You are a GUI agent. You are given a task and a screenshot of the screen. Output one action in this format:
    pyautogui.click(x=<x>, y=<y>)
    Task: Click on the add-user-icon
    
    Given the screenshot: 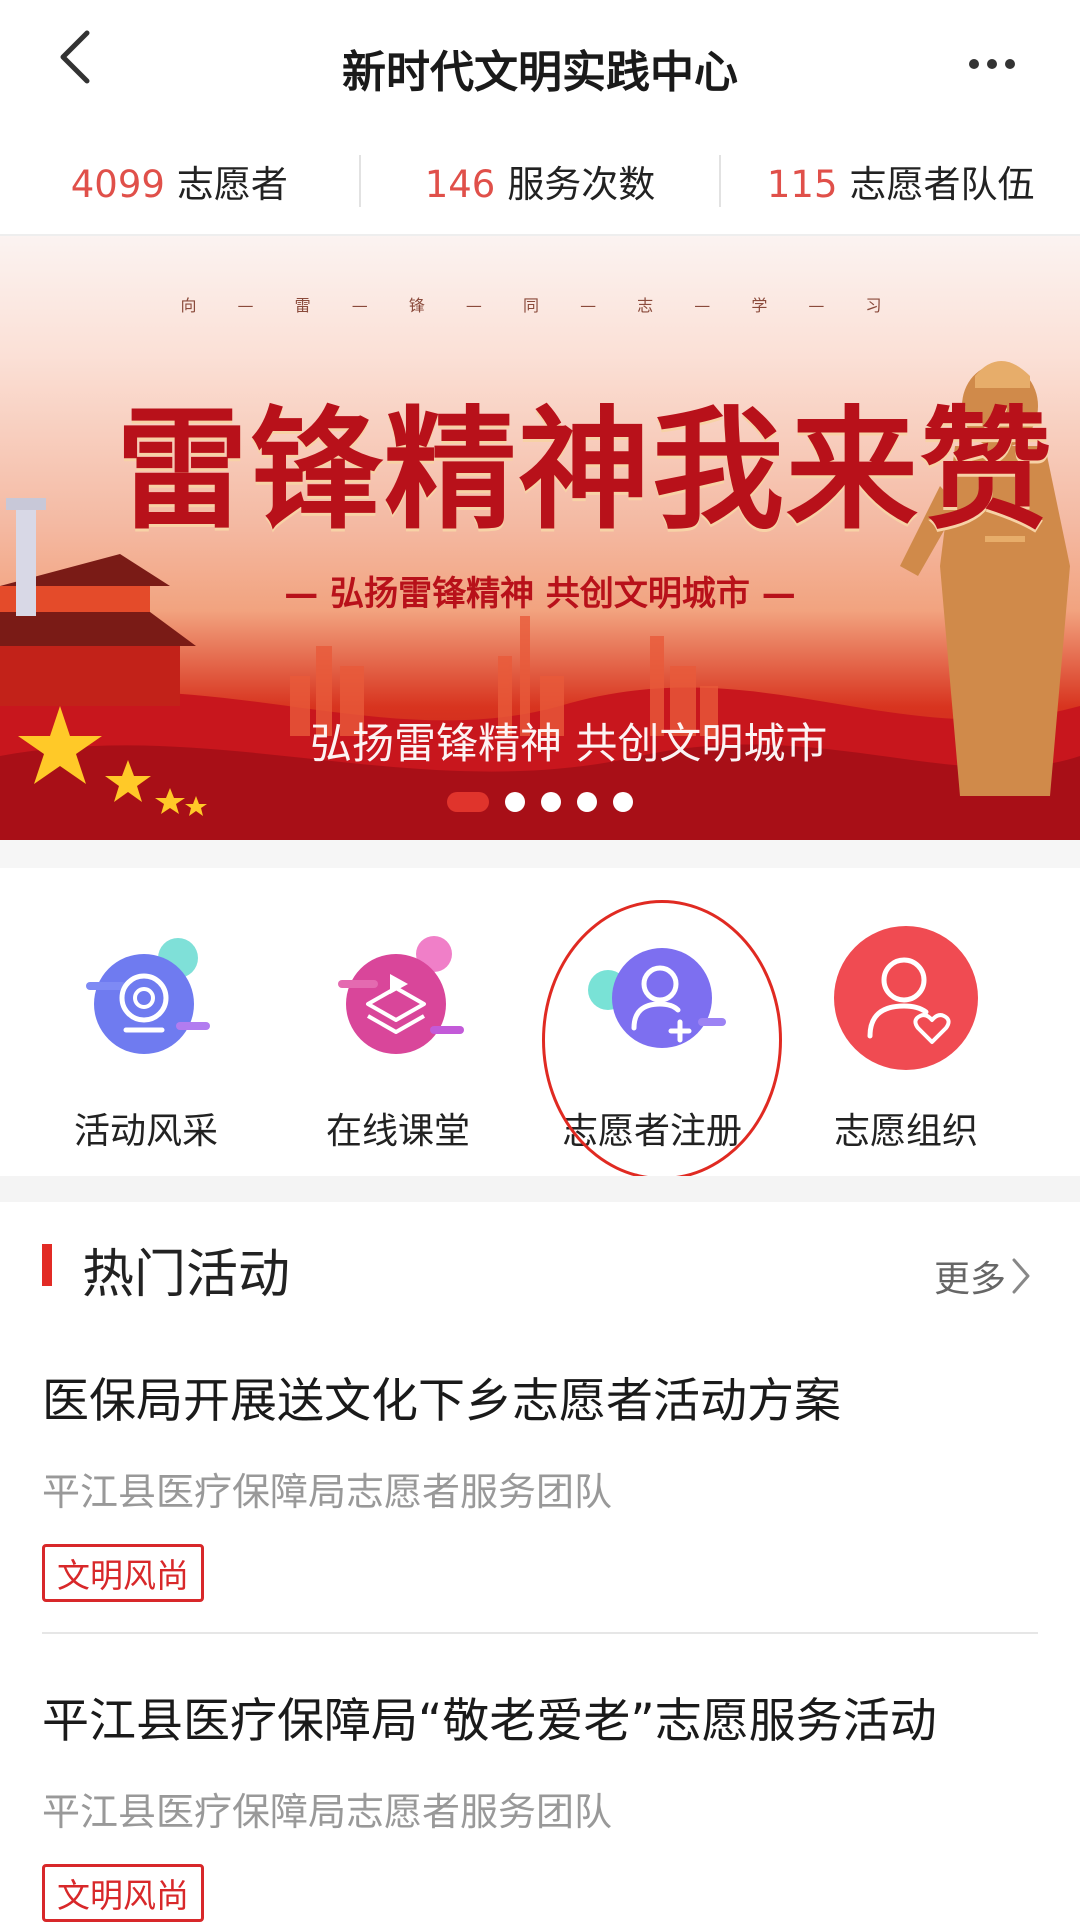 What is the action you would take?
    pyautogui.click(x=657, y=998)
    